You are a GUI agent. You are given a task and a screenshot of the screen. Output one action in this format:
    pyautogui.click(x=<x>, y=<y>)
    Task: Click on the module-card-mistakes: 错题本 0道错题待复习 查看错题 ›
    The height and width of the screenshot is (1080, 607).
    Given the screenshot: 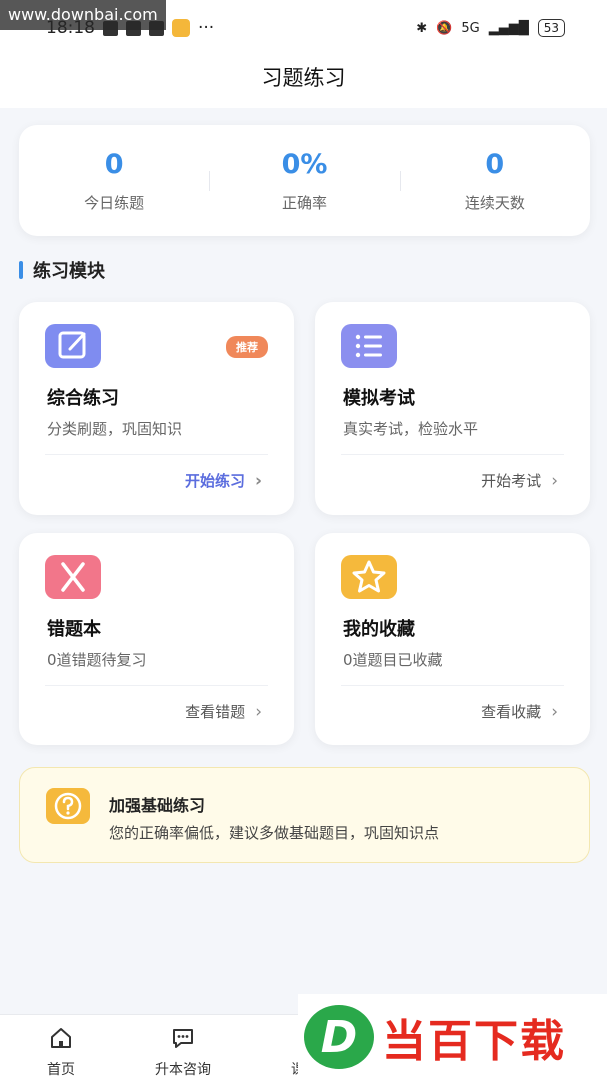 What is the action you would take?
    pyautogui.click(x=156, y=639)
    